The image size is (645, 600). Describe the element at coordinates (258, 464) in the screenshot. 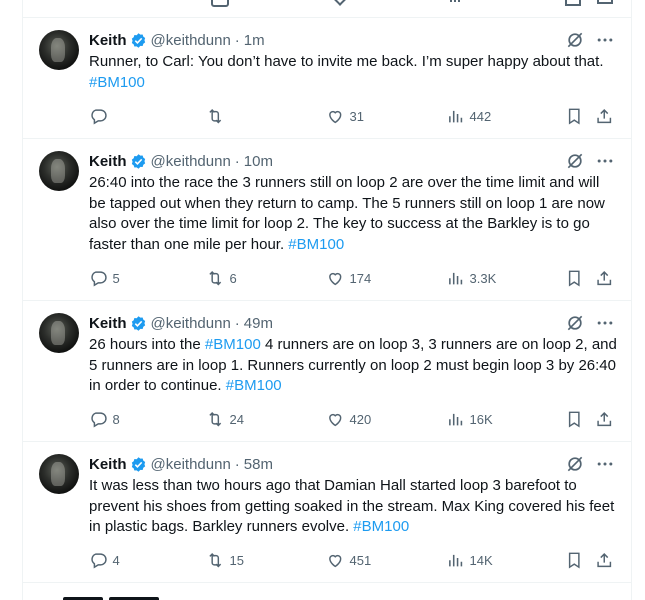

I see `timestamp: 58m` at that location.